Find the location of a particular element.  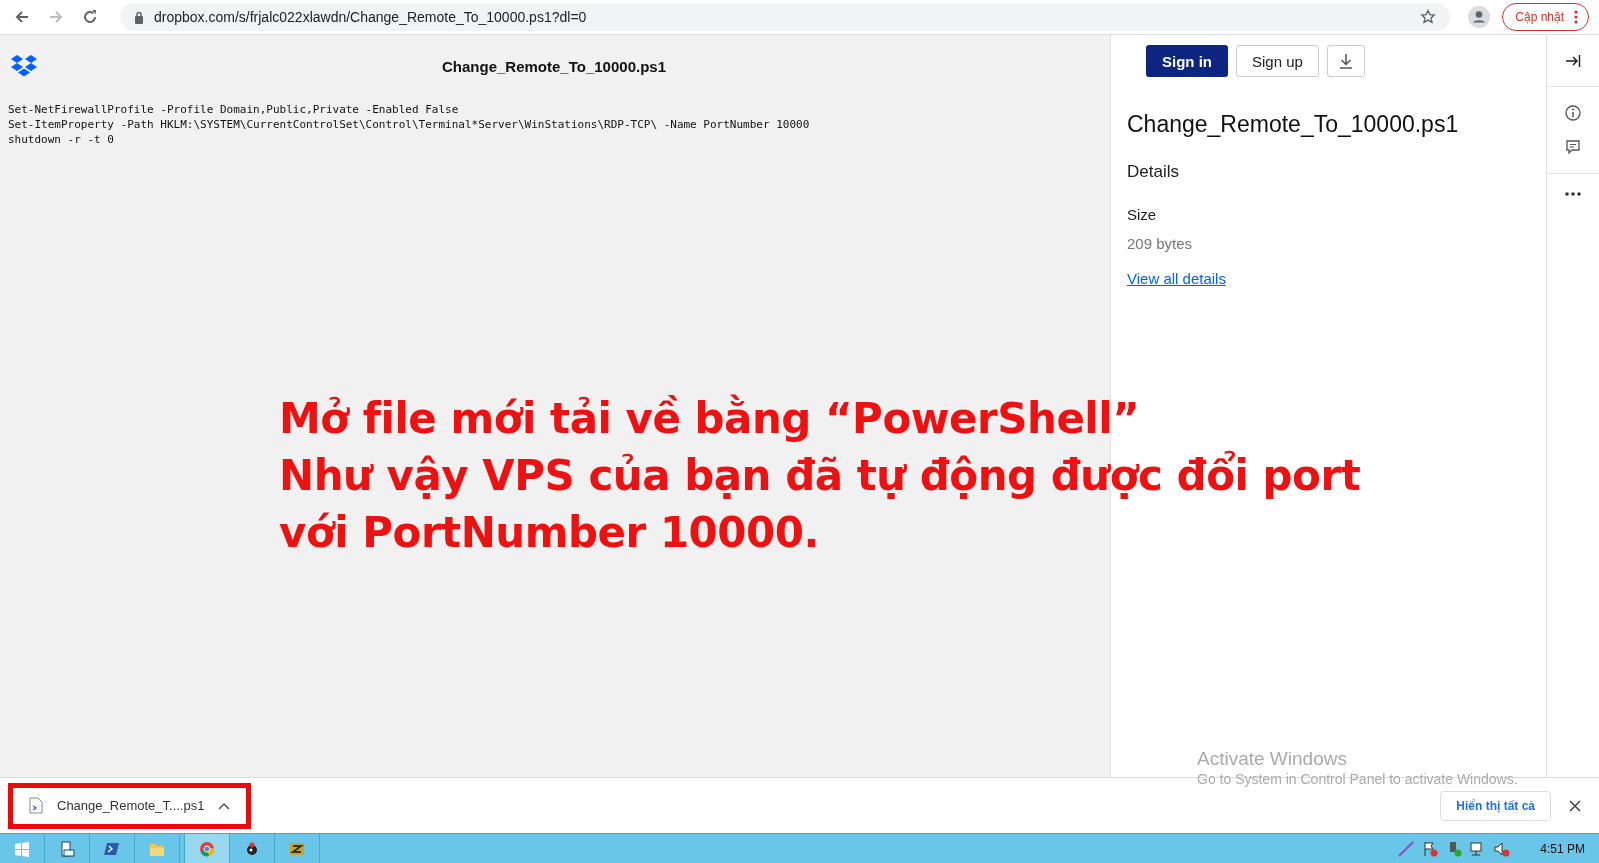

speaker-icon is located at coordinates (1502, 848).